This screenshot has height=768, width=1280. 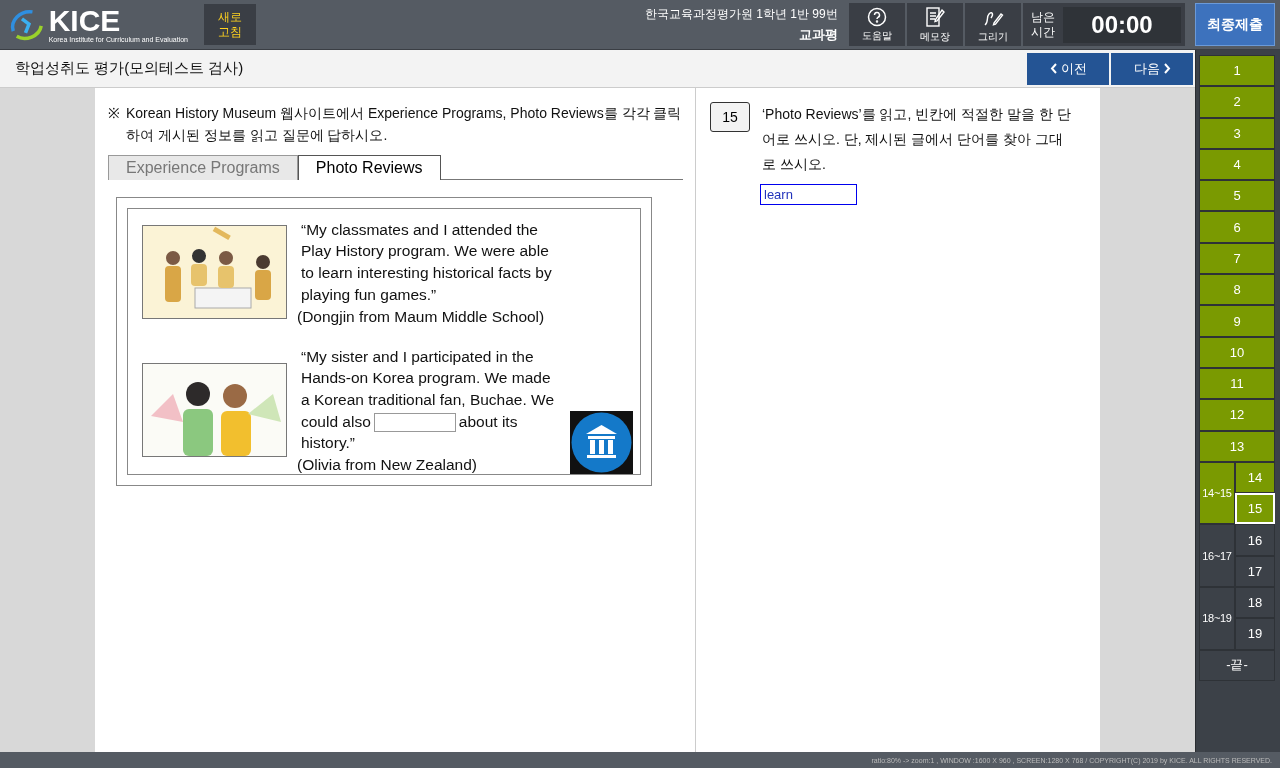 I want to click on review-quote: “My classmates and I attended the Play History program. We were able to learn interesting historical facts by playing fun games.”, so click(x=427, y=262).